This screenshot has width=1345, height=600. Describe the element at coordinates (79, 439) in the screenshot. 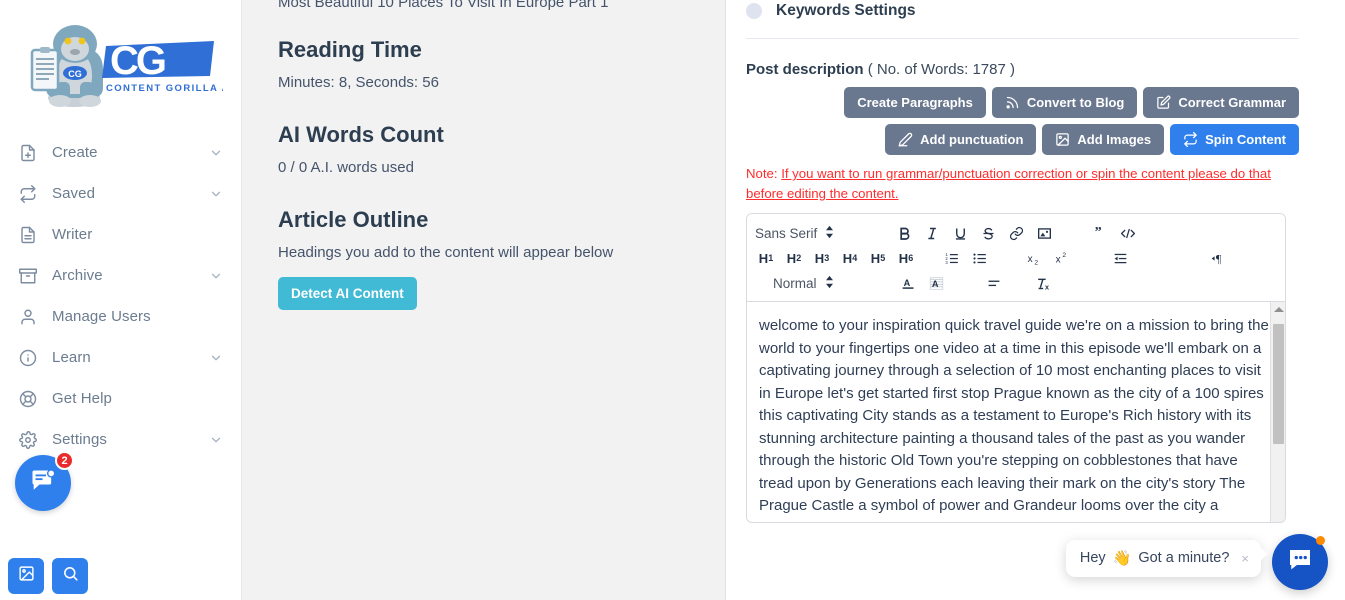

I see `sidebar-item-label: Settings` at that location.